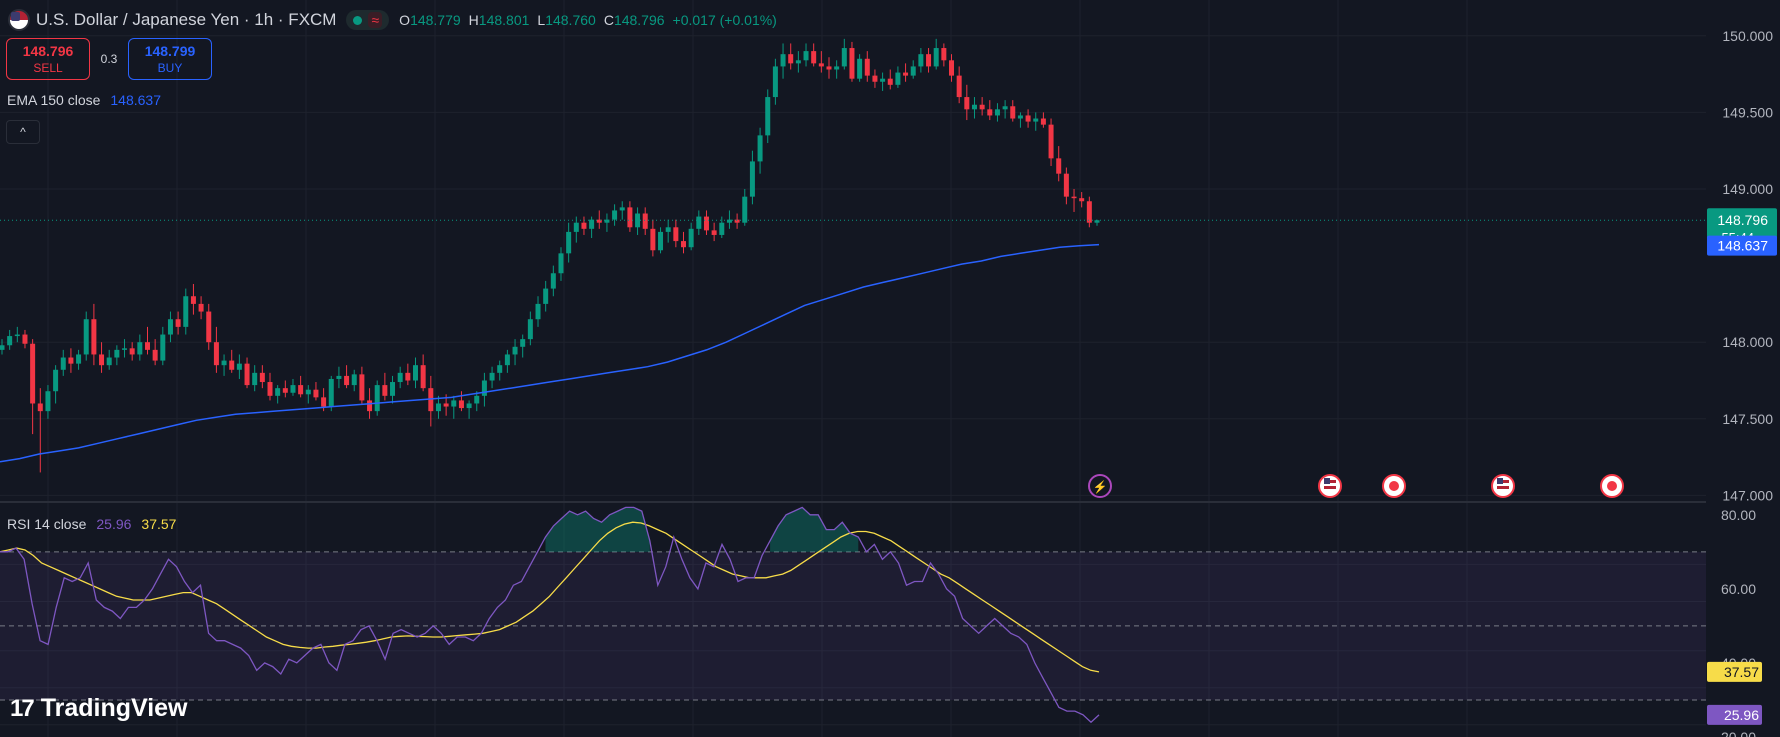  I want to click on sell-button: 148.796 SELL, so click(48, 59).